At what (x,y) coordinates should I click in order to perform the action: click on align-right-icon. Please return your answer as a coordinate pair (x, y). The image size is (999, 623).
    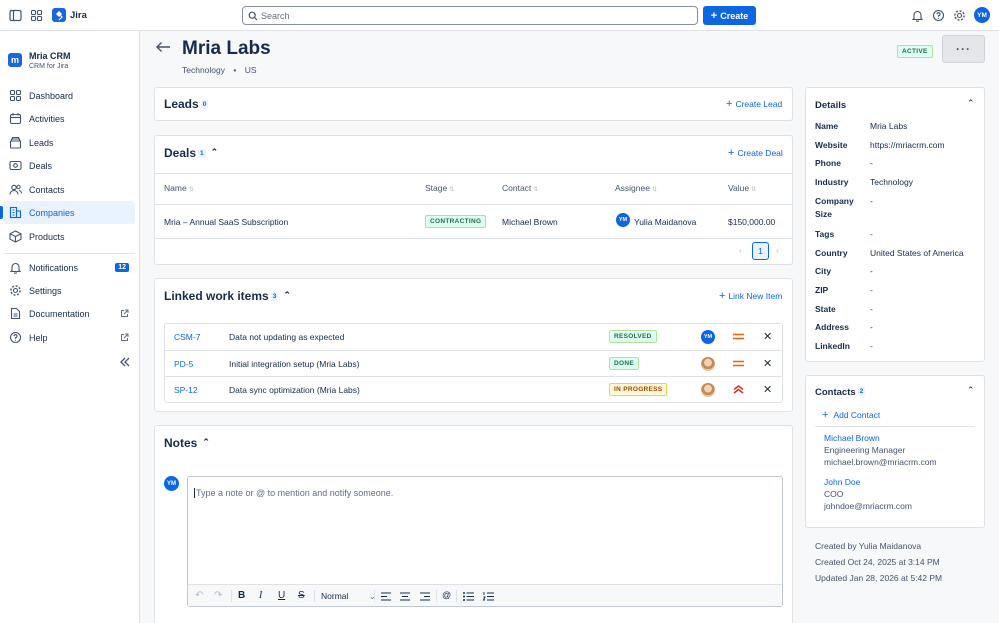
    Looking at the image, I should click on (425, 596).